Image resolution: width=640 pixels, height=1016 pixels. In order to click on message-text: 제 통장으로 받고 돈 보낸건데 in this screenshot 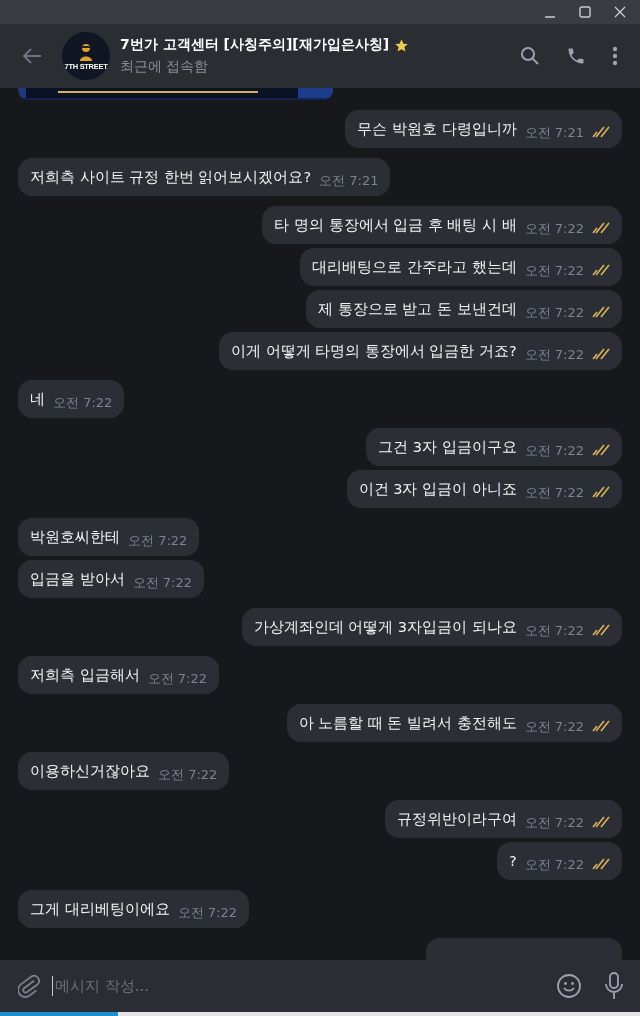, I will do `click(417, 309)`.